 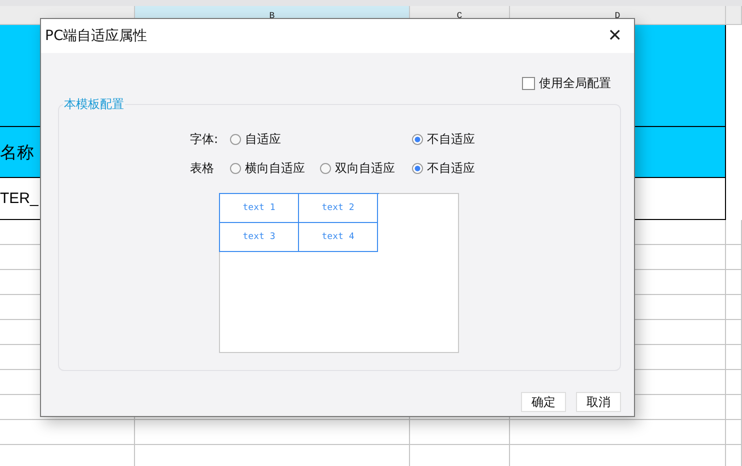 I want to click on option-label: 字体:, so click(x=205, y=139).